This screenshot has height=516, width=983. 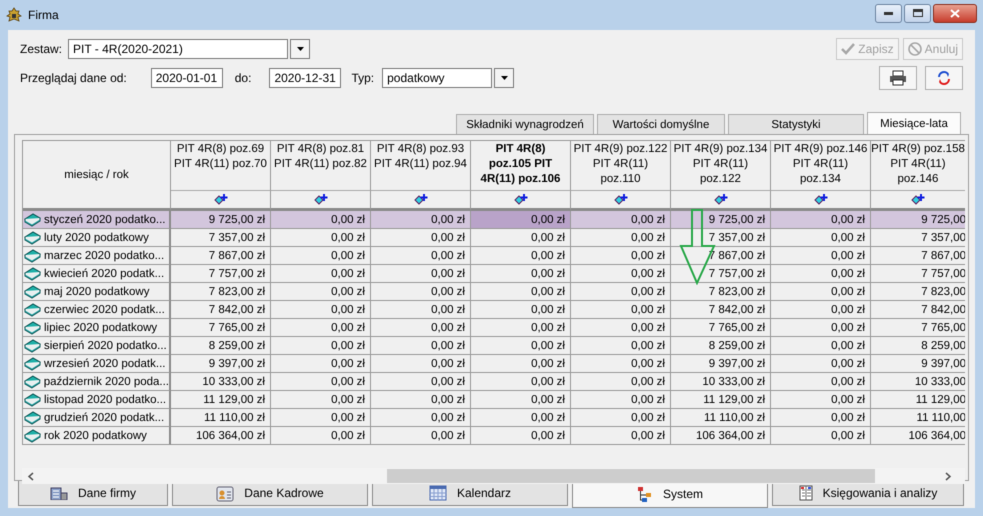 I want to click on print-button, so click(x=898, y=78).